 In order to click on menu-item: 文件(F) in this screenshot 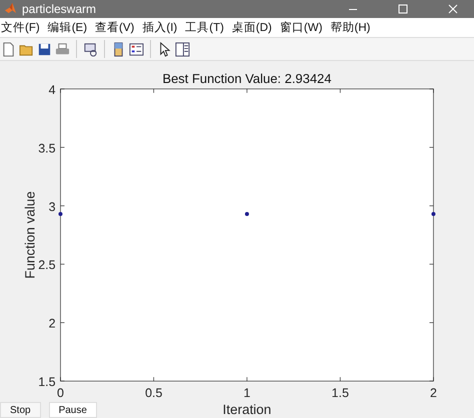, I will do `click(21, 28)`.